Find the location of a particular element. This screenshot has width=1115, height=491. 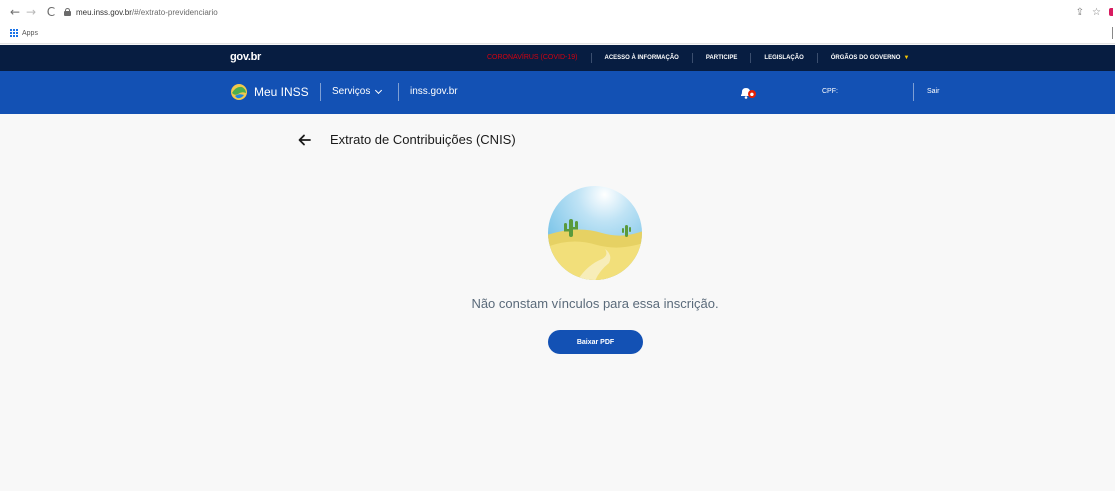

address-bar: meu.inss.gov.br/#/extrato-previdenciario is located at coordinates (141, 12).